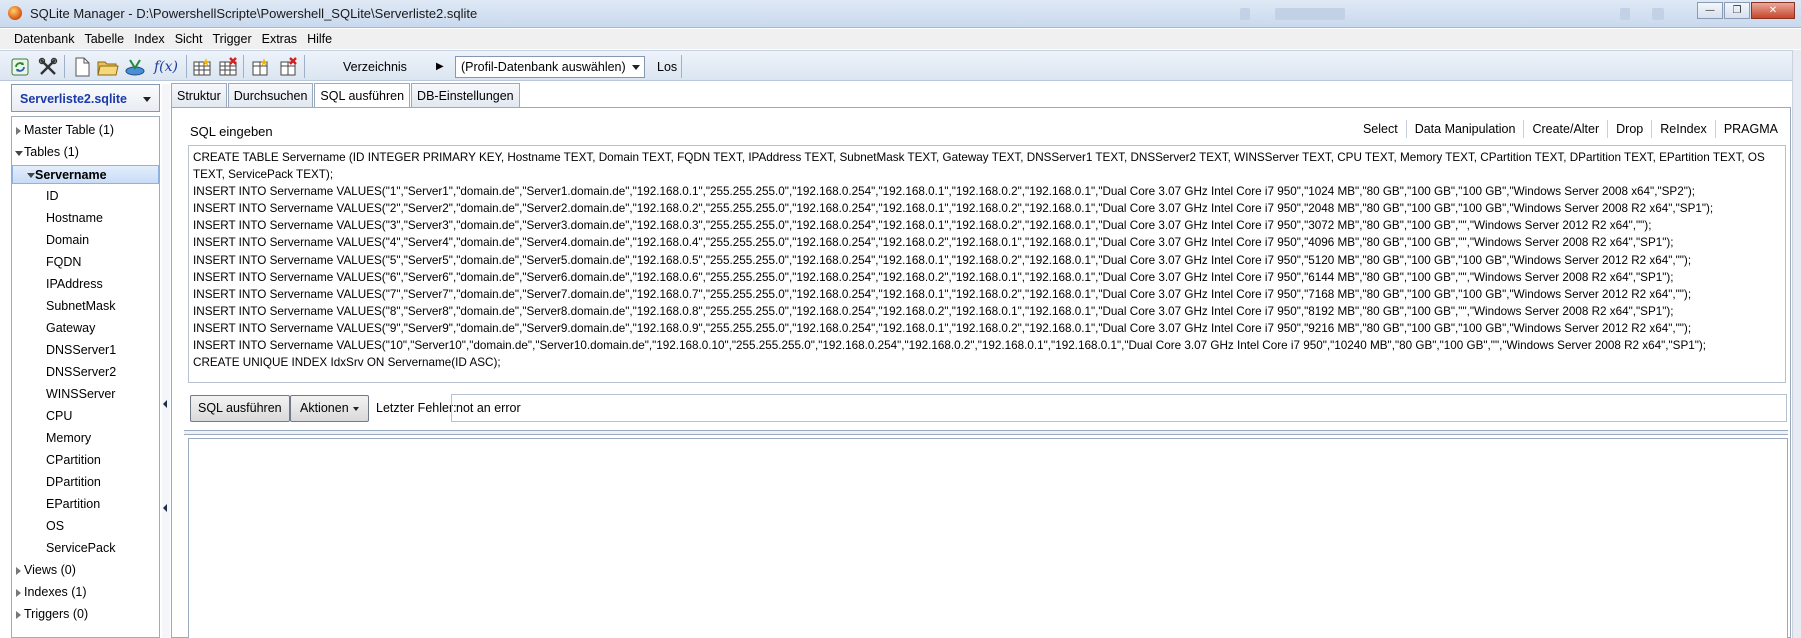 This screenshot has width=1801, height=638. What do you see at coordinates (81, 350) in the screenshot?
I see `column-label: DNSServer1` at bounding box center [81, 350].